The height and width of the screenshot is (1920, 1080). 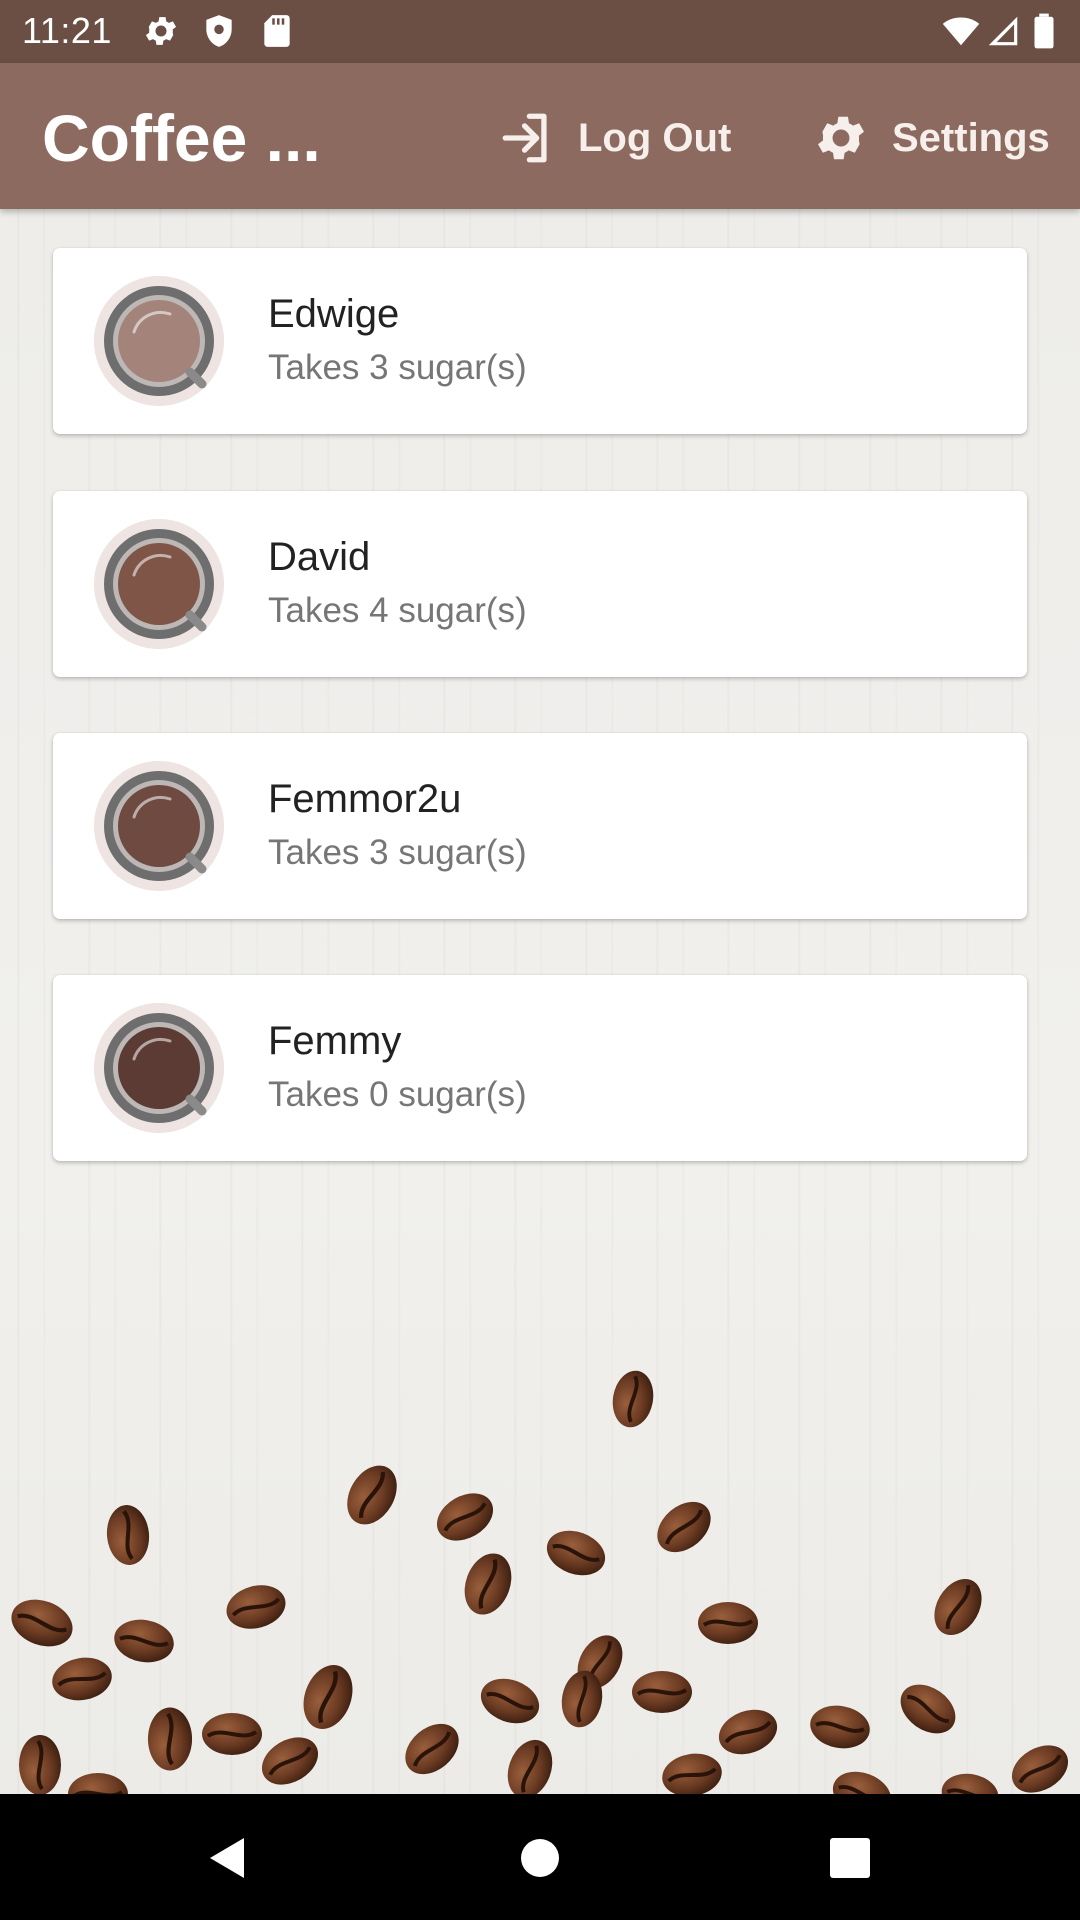 What do you see at coordinates (219, 31) in the screenshot?
I see `shield-icon` at bounding box center [219, 31].